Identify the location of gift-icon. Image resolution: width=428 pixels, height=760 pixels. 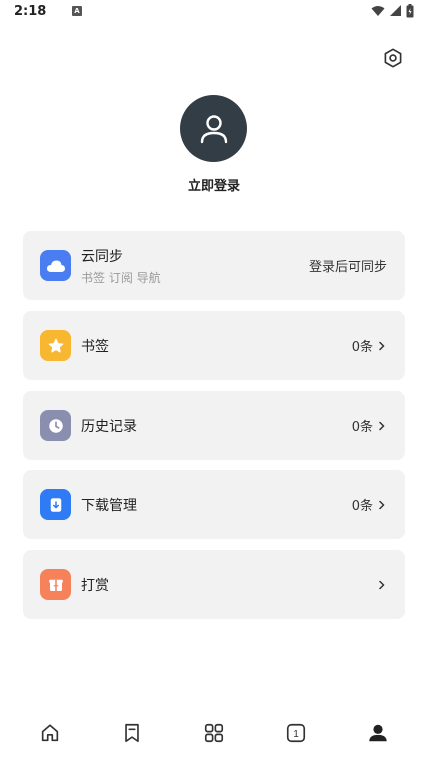
(55, 584).